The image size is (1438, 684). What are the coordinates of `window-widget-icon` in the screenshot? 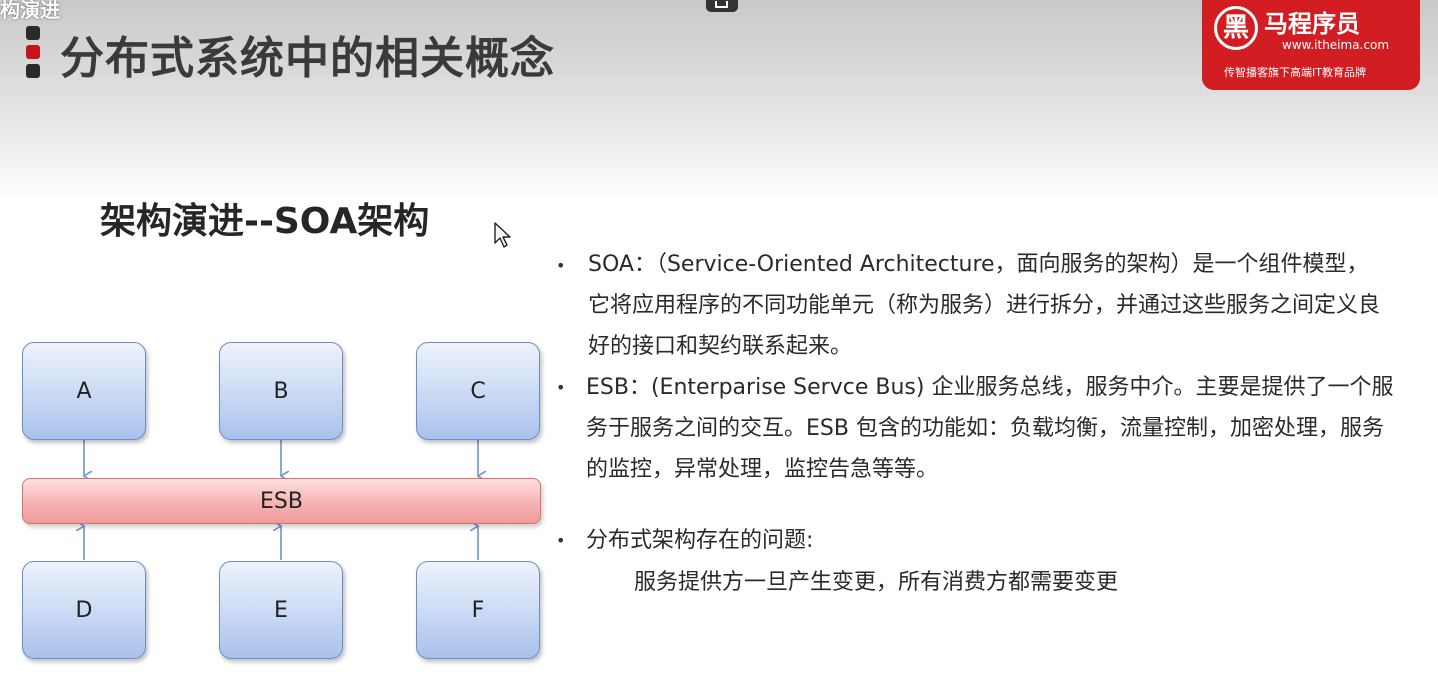 It's located at (722, 6).